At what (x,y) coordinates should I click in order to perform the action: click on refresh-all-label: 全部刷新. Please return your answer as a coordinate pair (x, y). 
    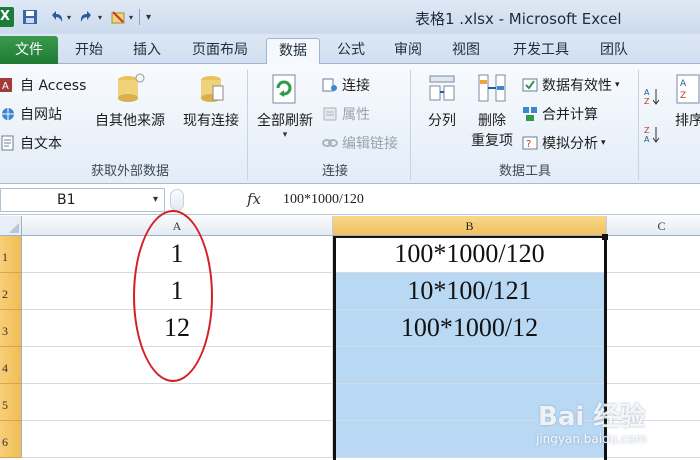
    Looking at the image, I should click on (285, 121).